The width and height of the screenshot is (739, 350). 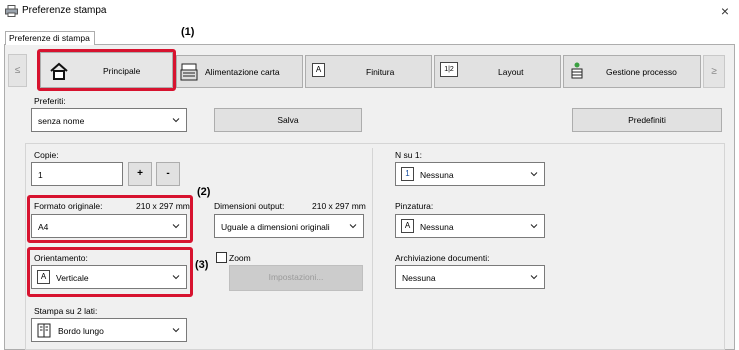 What do you see at coordinates (163, 206) in the screenshot?
I see `original-size-dims: 210 x 297 mm` at bounding box center [163, 206].